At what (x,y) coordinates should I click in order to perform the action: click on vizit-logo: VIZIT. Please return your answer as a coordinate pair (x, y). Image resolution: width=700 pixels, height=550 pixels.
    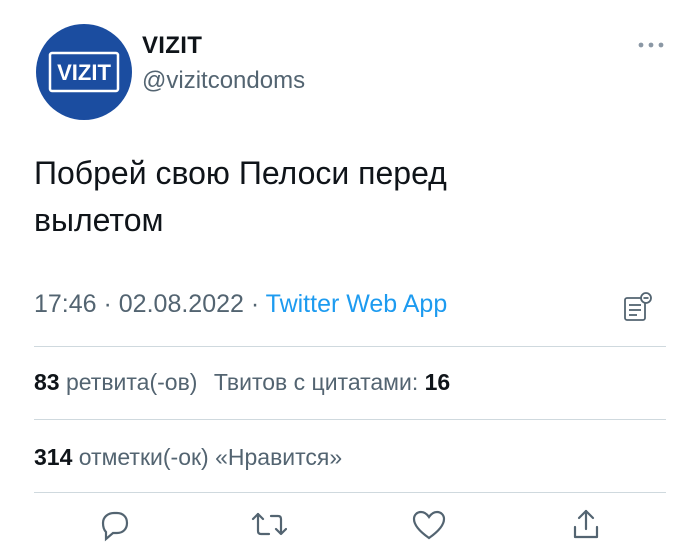
    Looking at the image, I should click on (84, 72).